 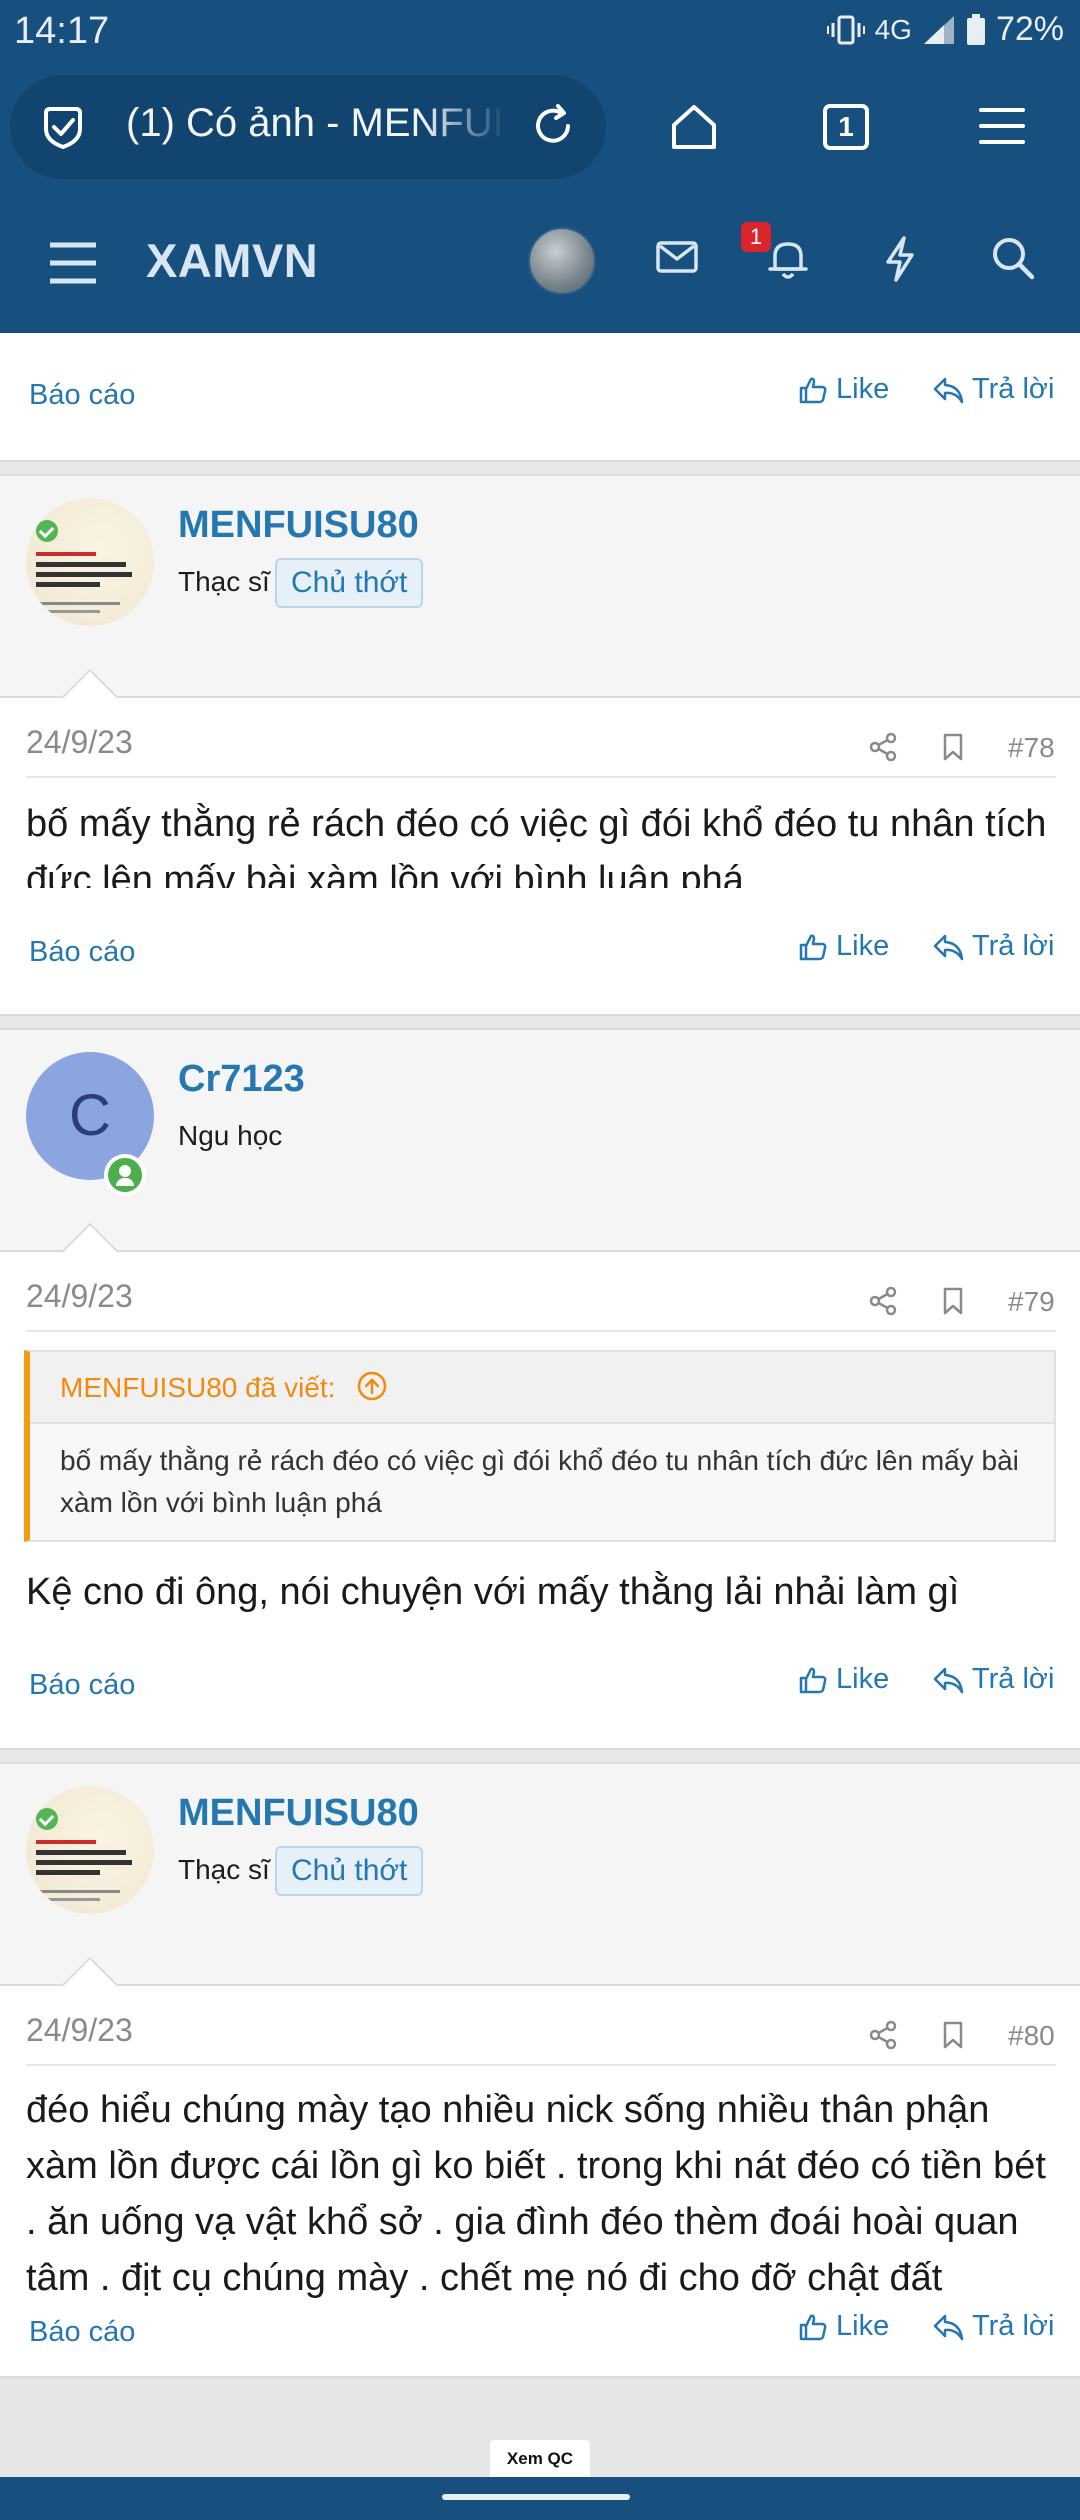 What do you see at coordinates (62, 31) in the screenshot?
I see `status-time: 14:17` at bounding box center [62, 31].